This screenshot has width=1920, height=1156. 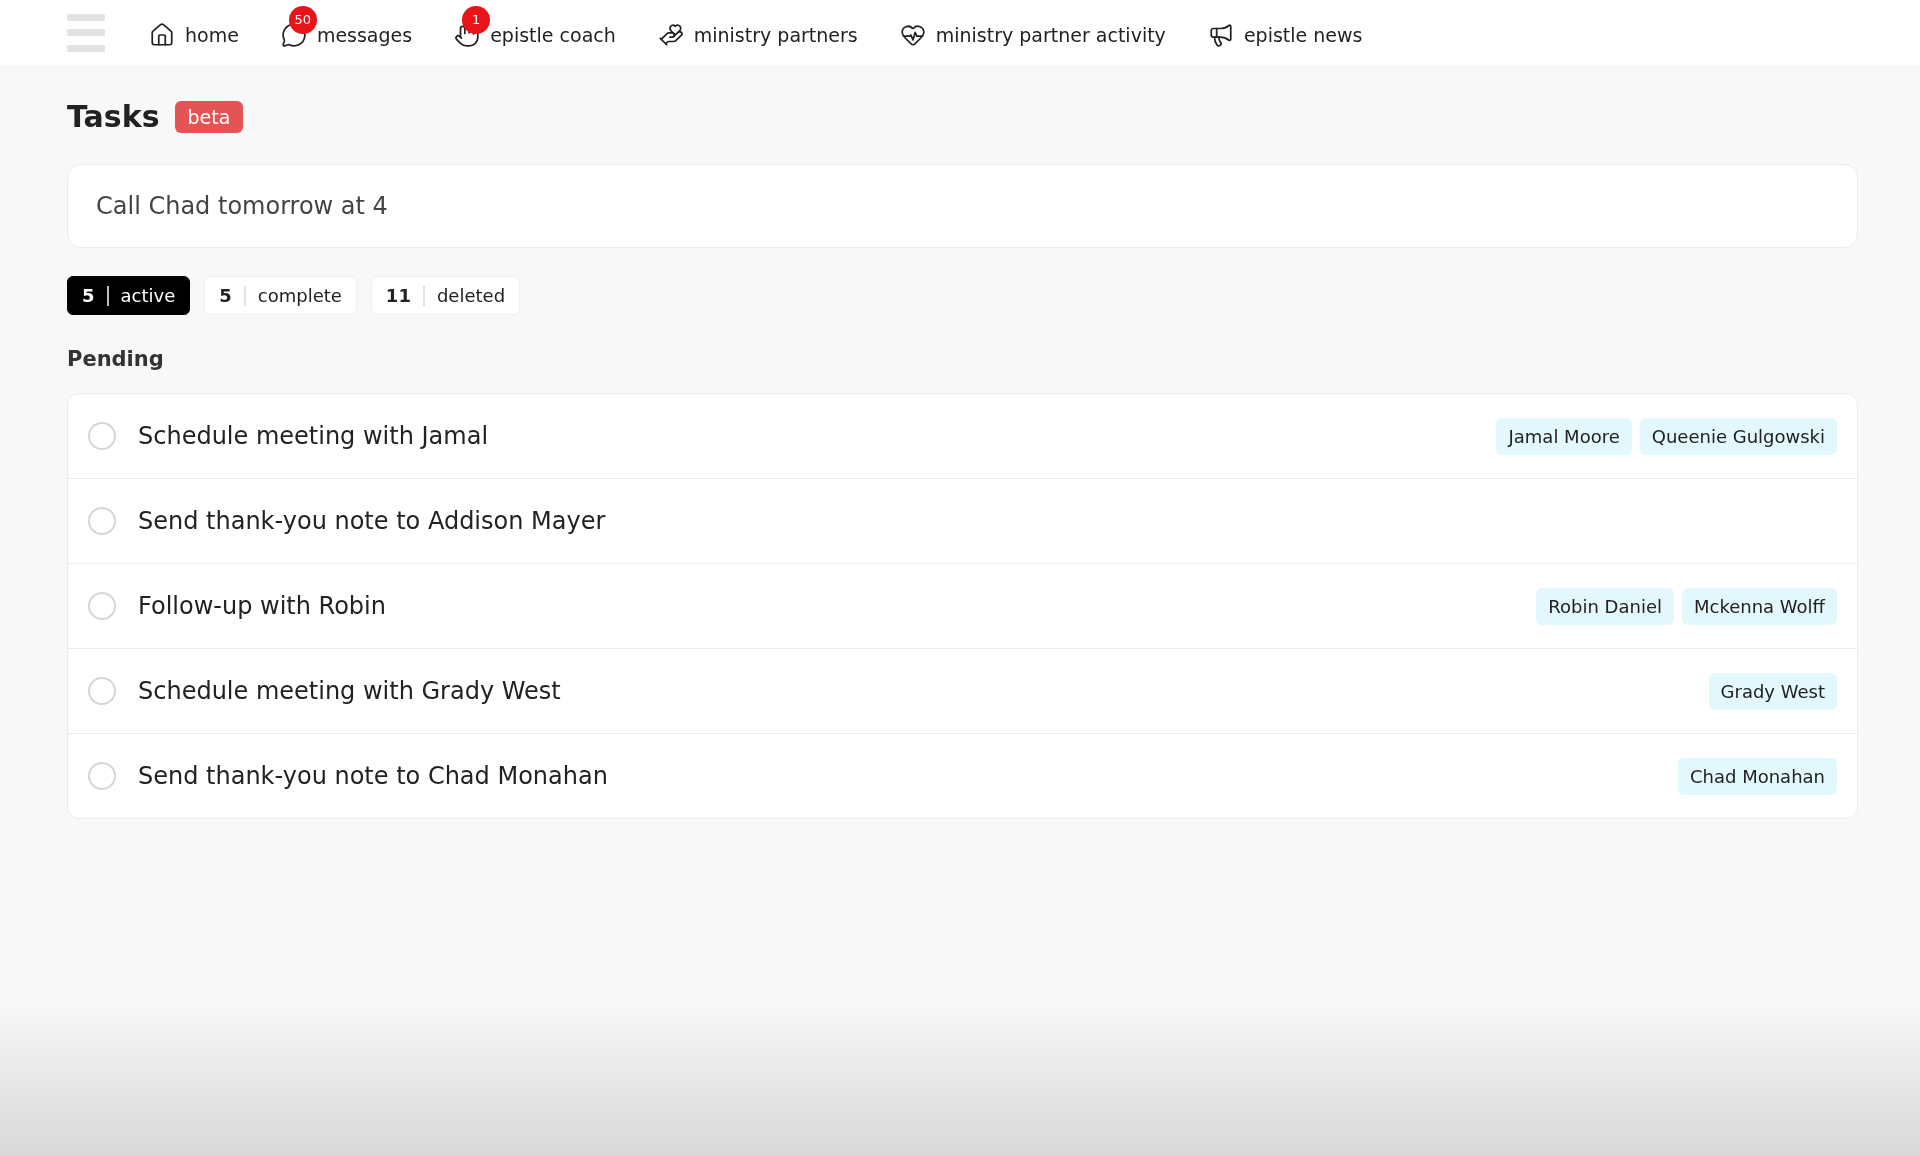 I want to click on megaphone-icon, so click(x=1220, y=34).